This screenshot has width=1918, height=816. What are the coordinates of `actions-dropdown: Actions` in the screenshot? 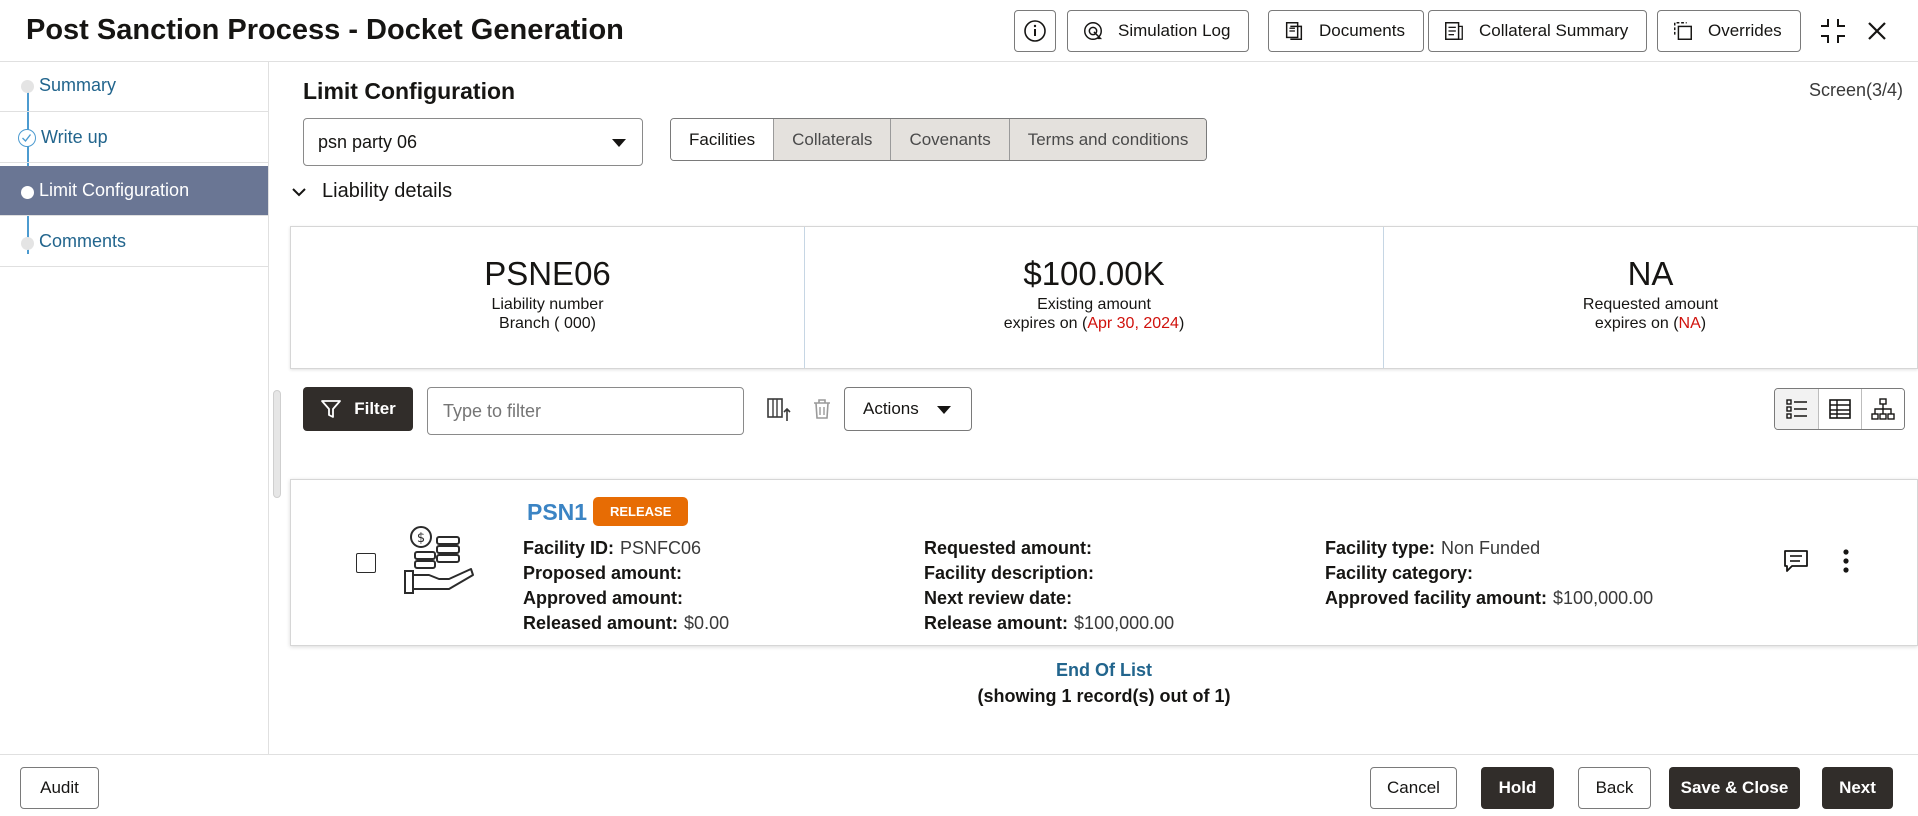 It's located at (908, 409).